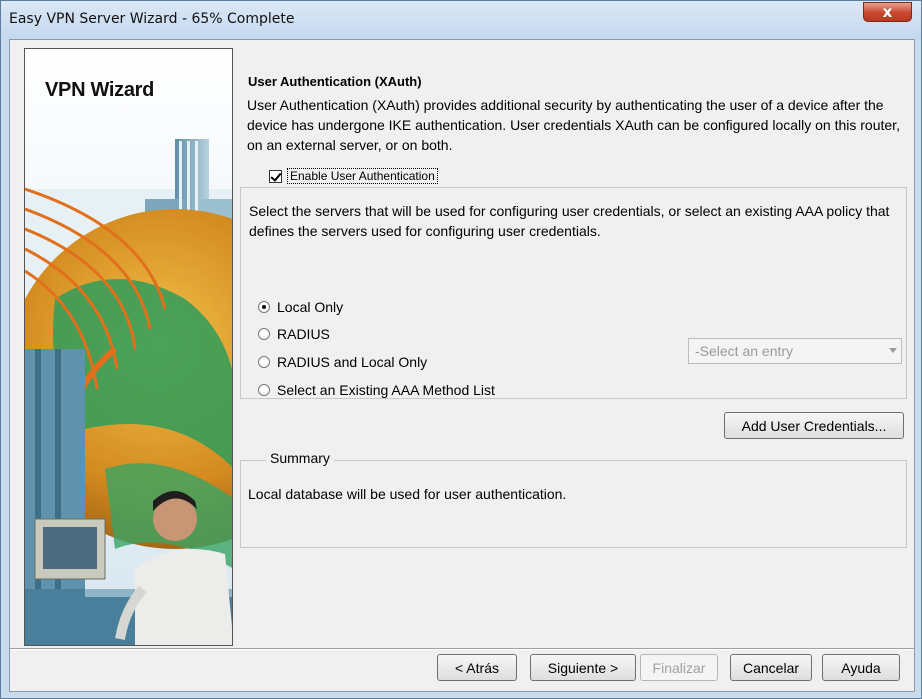  Describe the element at coordinates (893, 350) in the screenshot. I see `chevron-down-icon` at that location.